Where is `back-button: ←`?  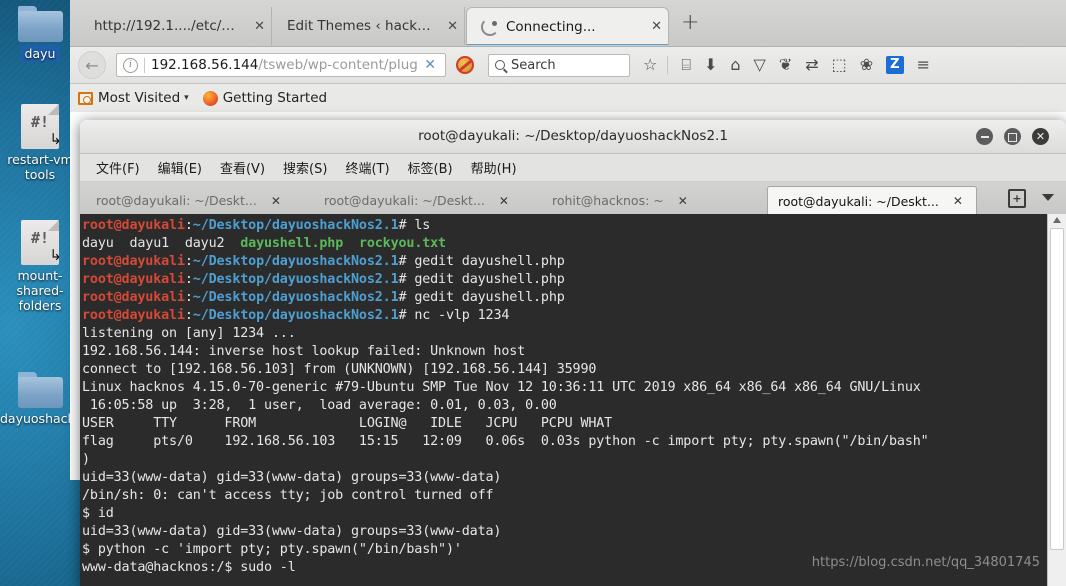
back-button: ← is located at coordinates (92, 65).